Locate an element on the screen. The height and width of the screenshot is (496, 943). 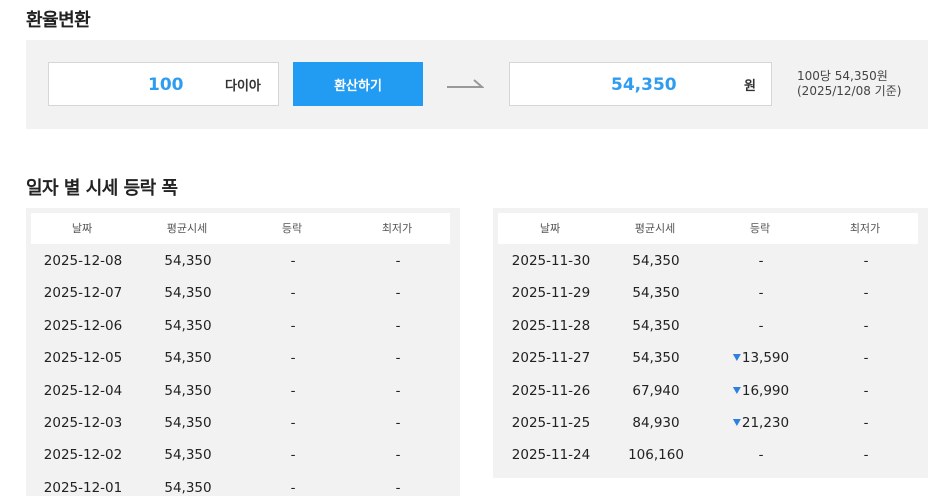
diamond-unit-label: 다이아 is located at coordinates (243, 86).